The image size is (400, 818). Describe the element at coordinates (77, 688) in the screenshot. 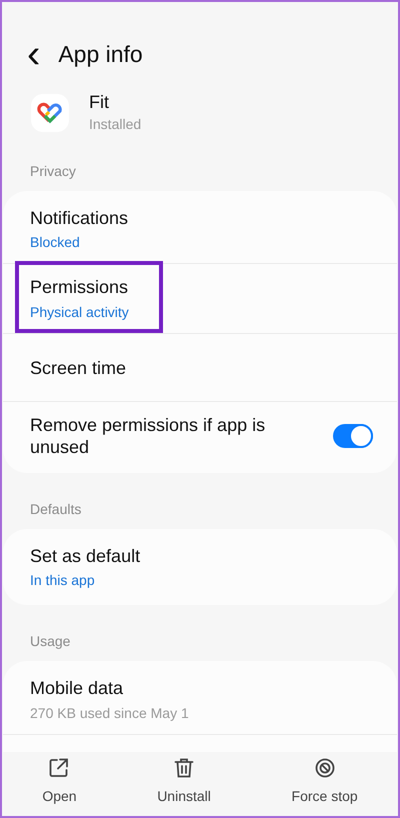

I see `row-title: Mobile data` at that location.